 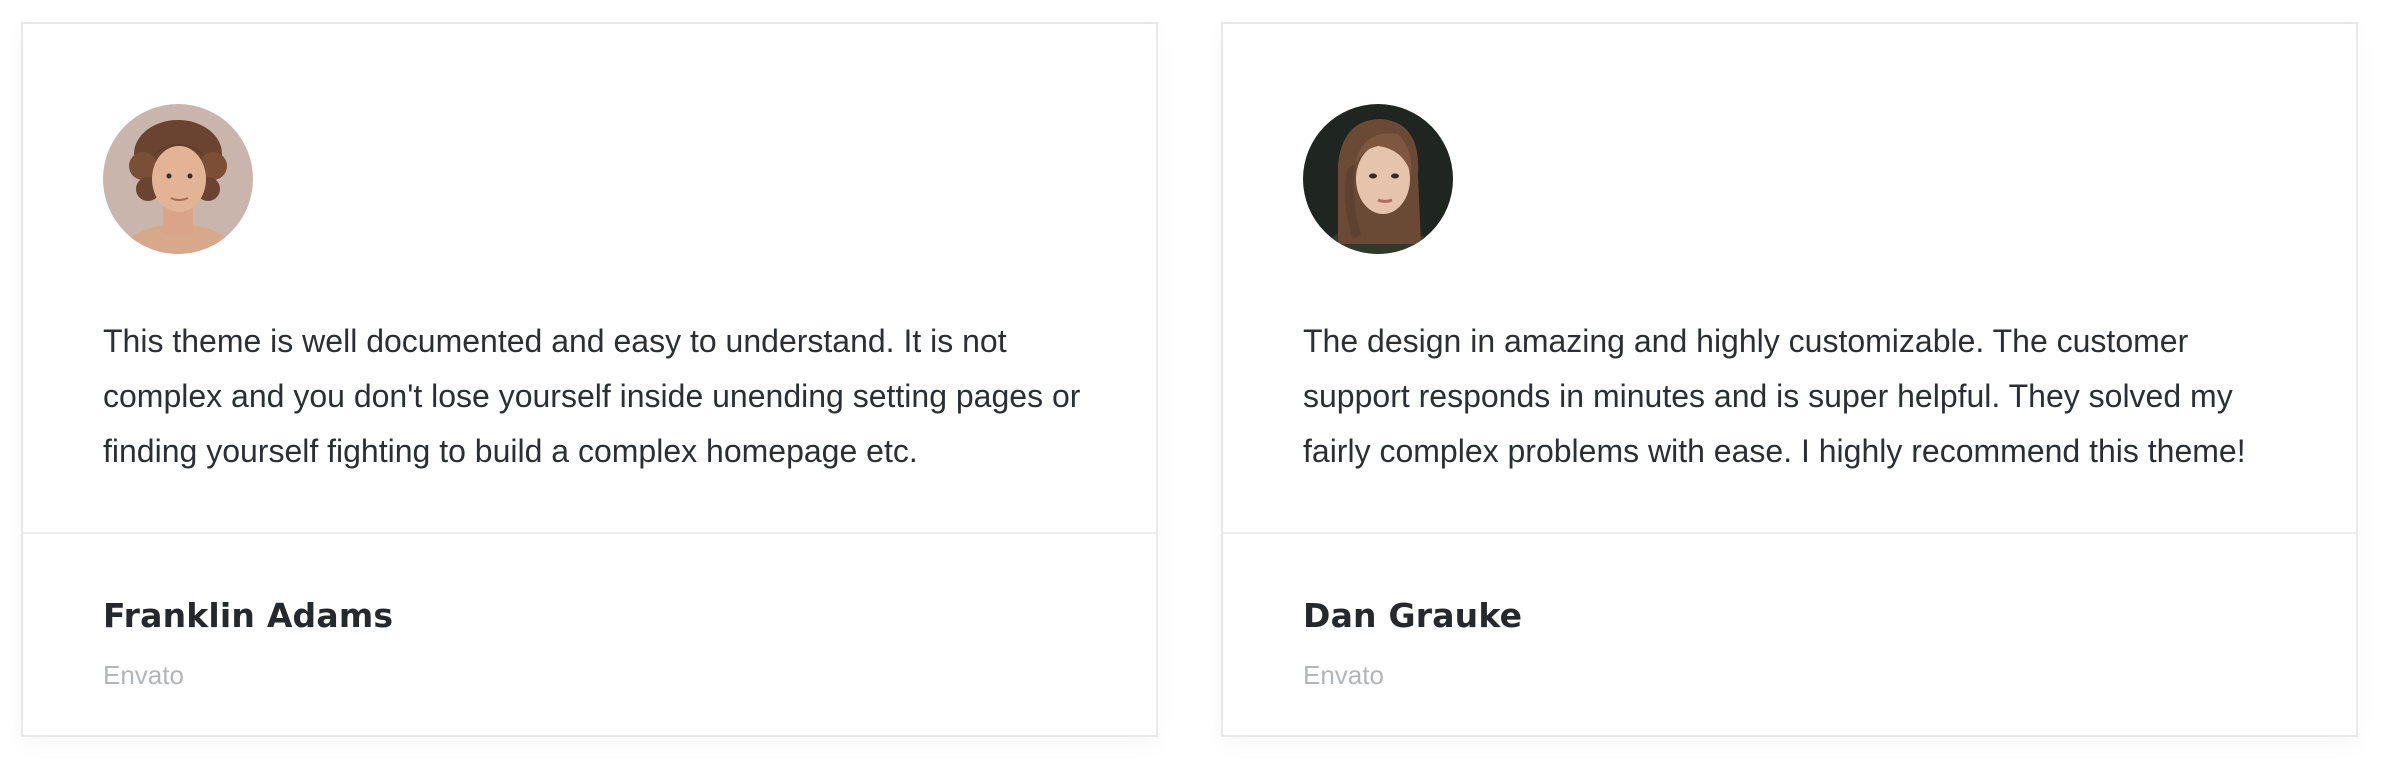 What do you see at coordinates (1413, 615) in the screenshot?
I see `author-name: Dan Grauke` at bounding box center [1413, 615].